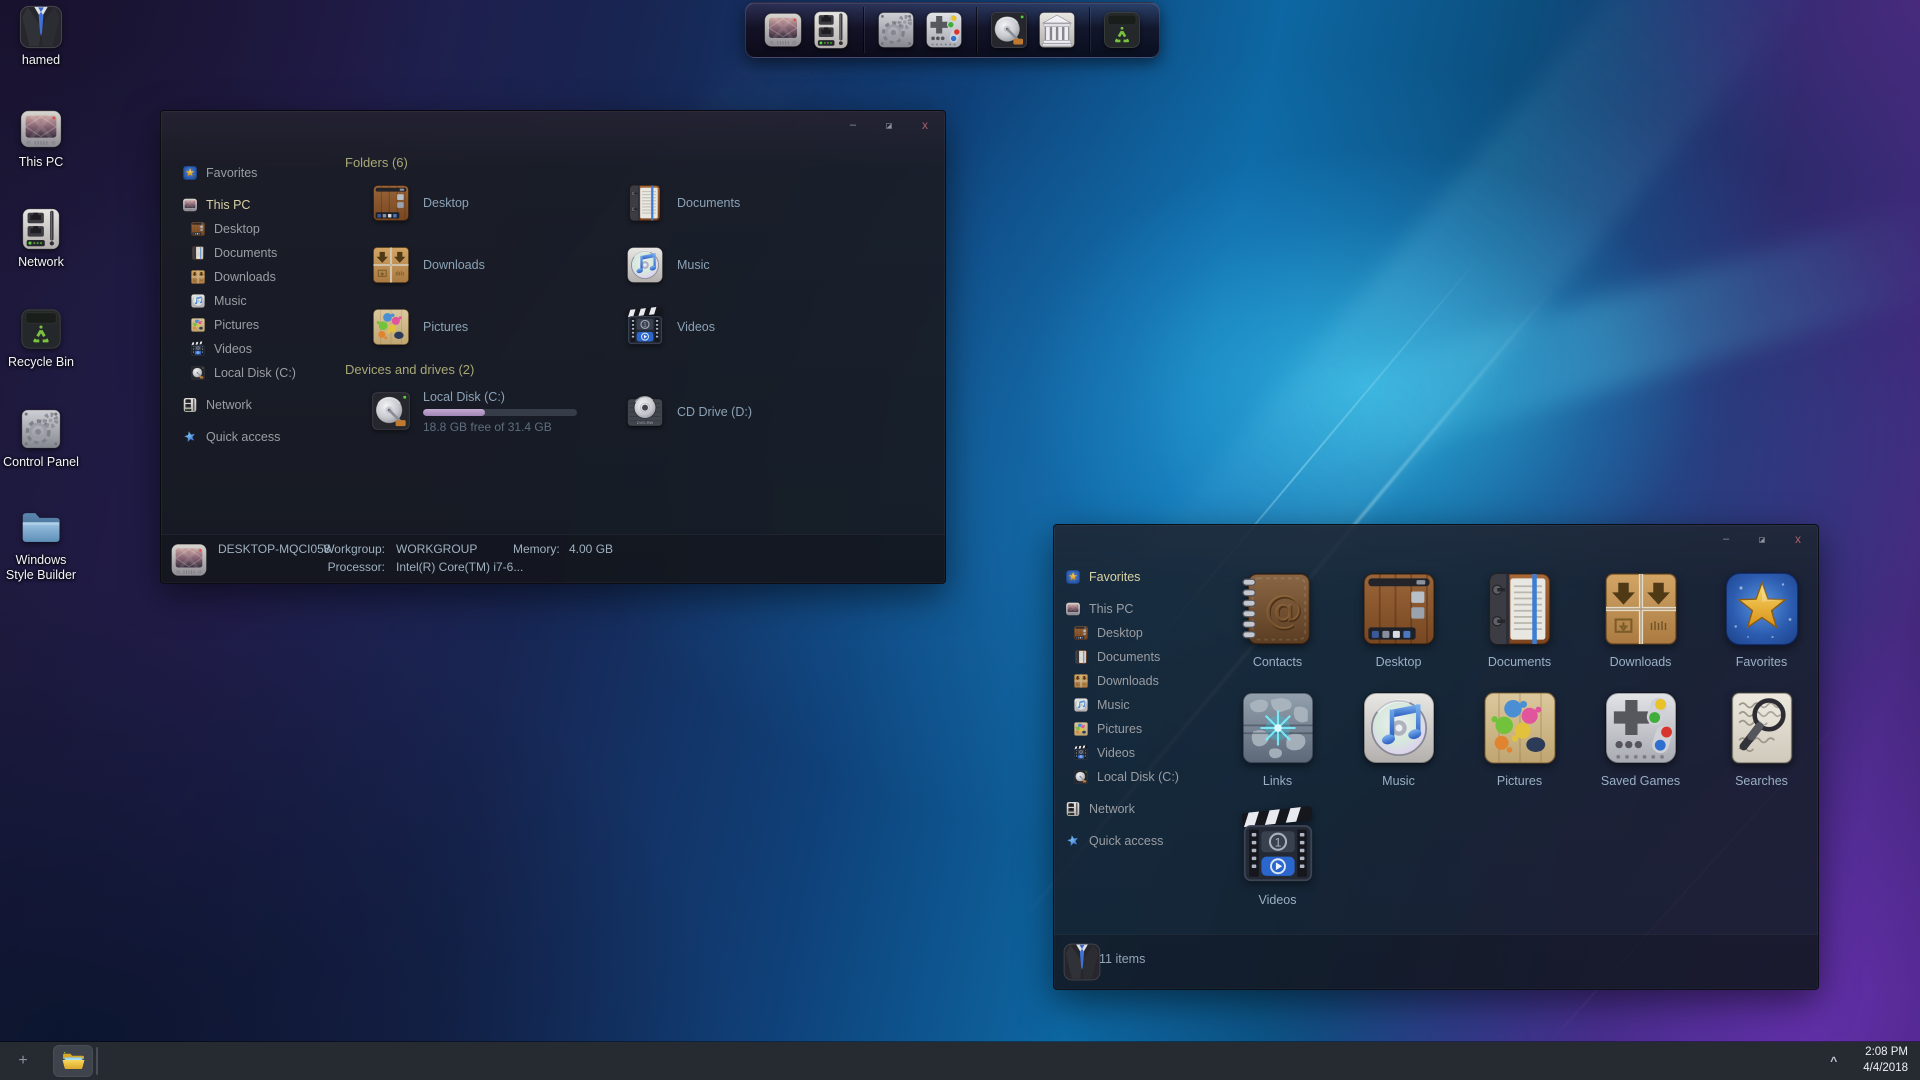 Image resolution: width=1920 pixels, height=1080 pixels. Describe the element at coordinates (1277, 626) in the screenshot. I see `file-item-contacts: Contacts` at that location.